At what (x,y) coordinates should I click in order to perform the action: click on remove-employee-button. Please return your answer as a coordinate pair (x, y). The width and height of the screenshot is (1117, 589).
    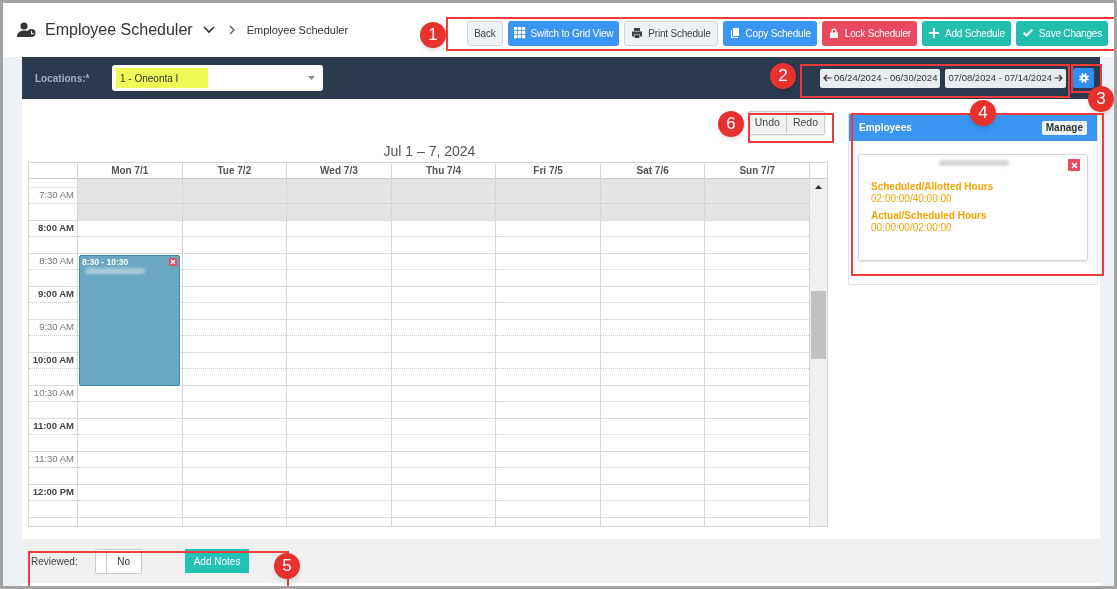
    Looking at the image, I should click on (1074, 165).